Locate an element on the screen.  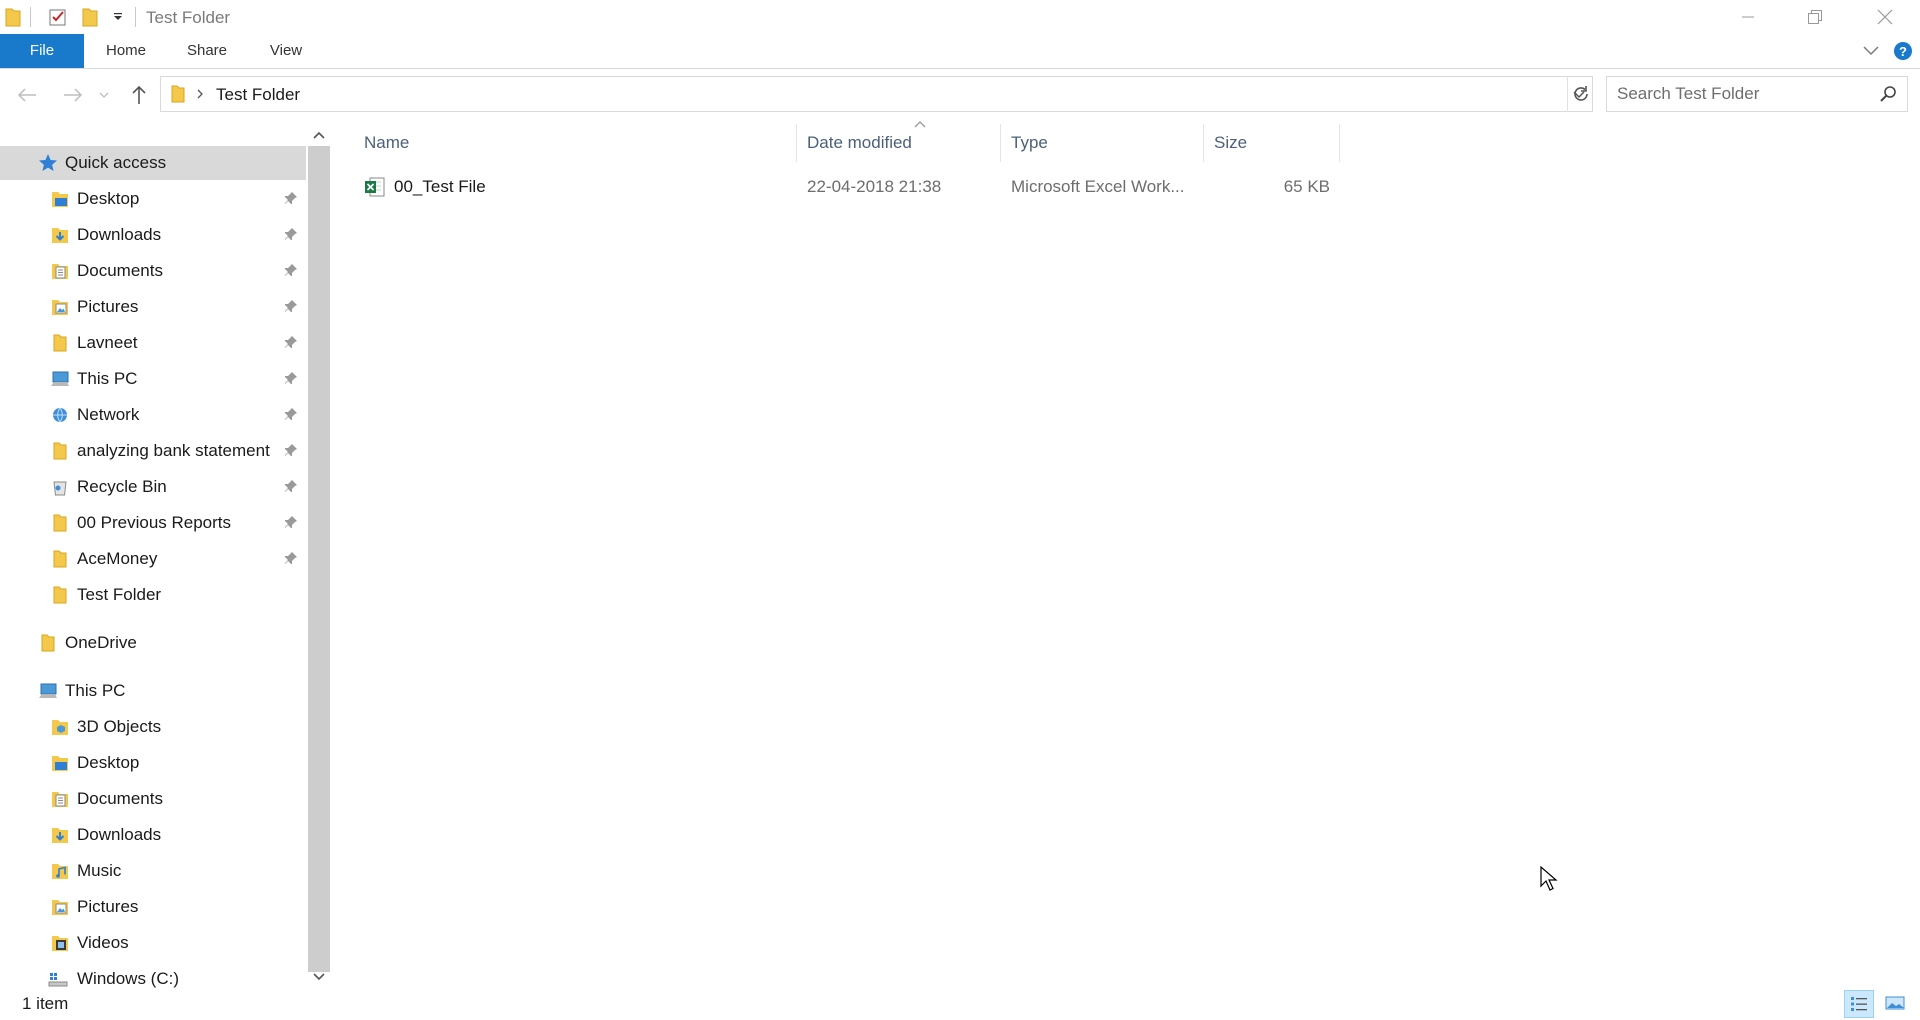
documents-folder-icon is located at coordinates (60, 799).